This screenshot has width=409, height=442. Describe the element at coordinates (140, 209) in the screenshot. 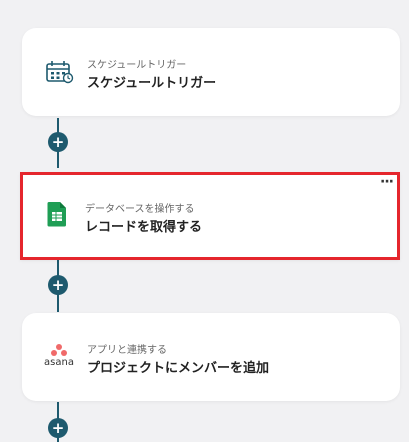

I see `step-category-label: データベースを操作する` at that location.